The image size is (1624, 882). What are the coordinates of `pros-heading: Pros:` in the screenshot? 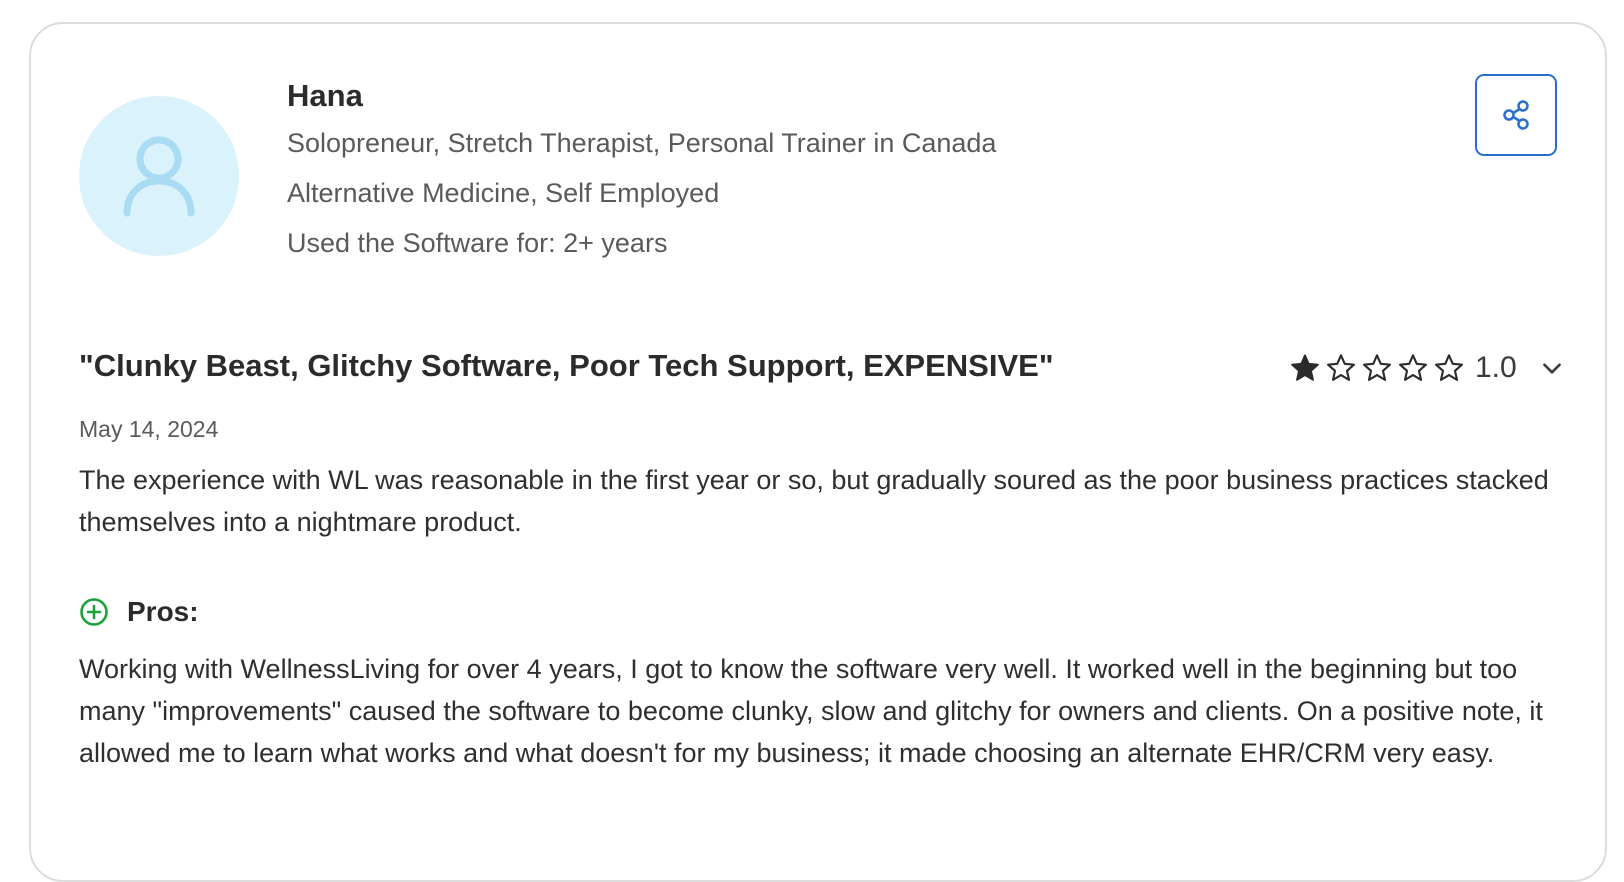 It's located at (139, 612).